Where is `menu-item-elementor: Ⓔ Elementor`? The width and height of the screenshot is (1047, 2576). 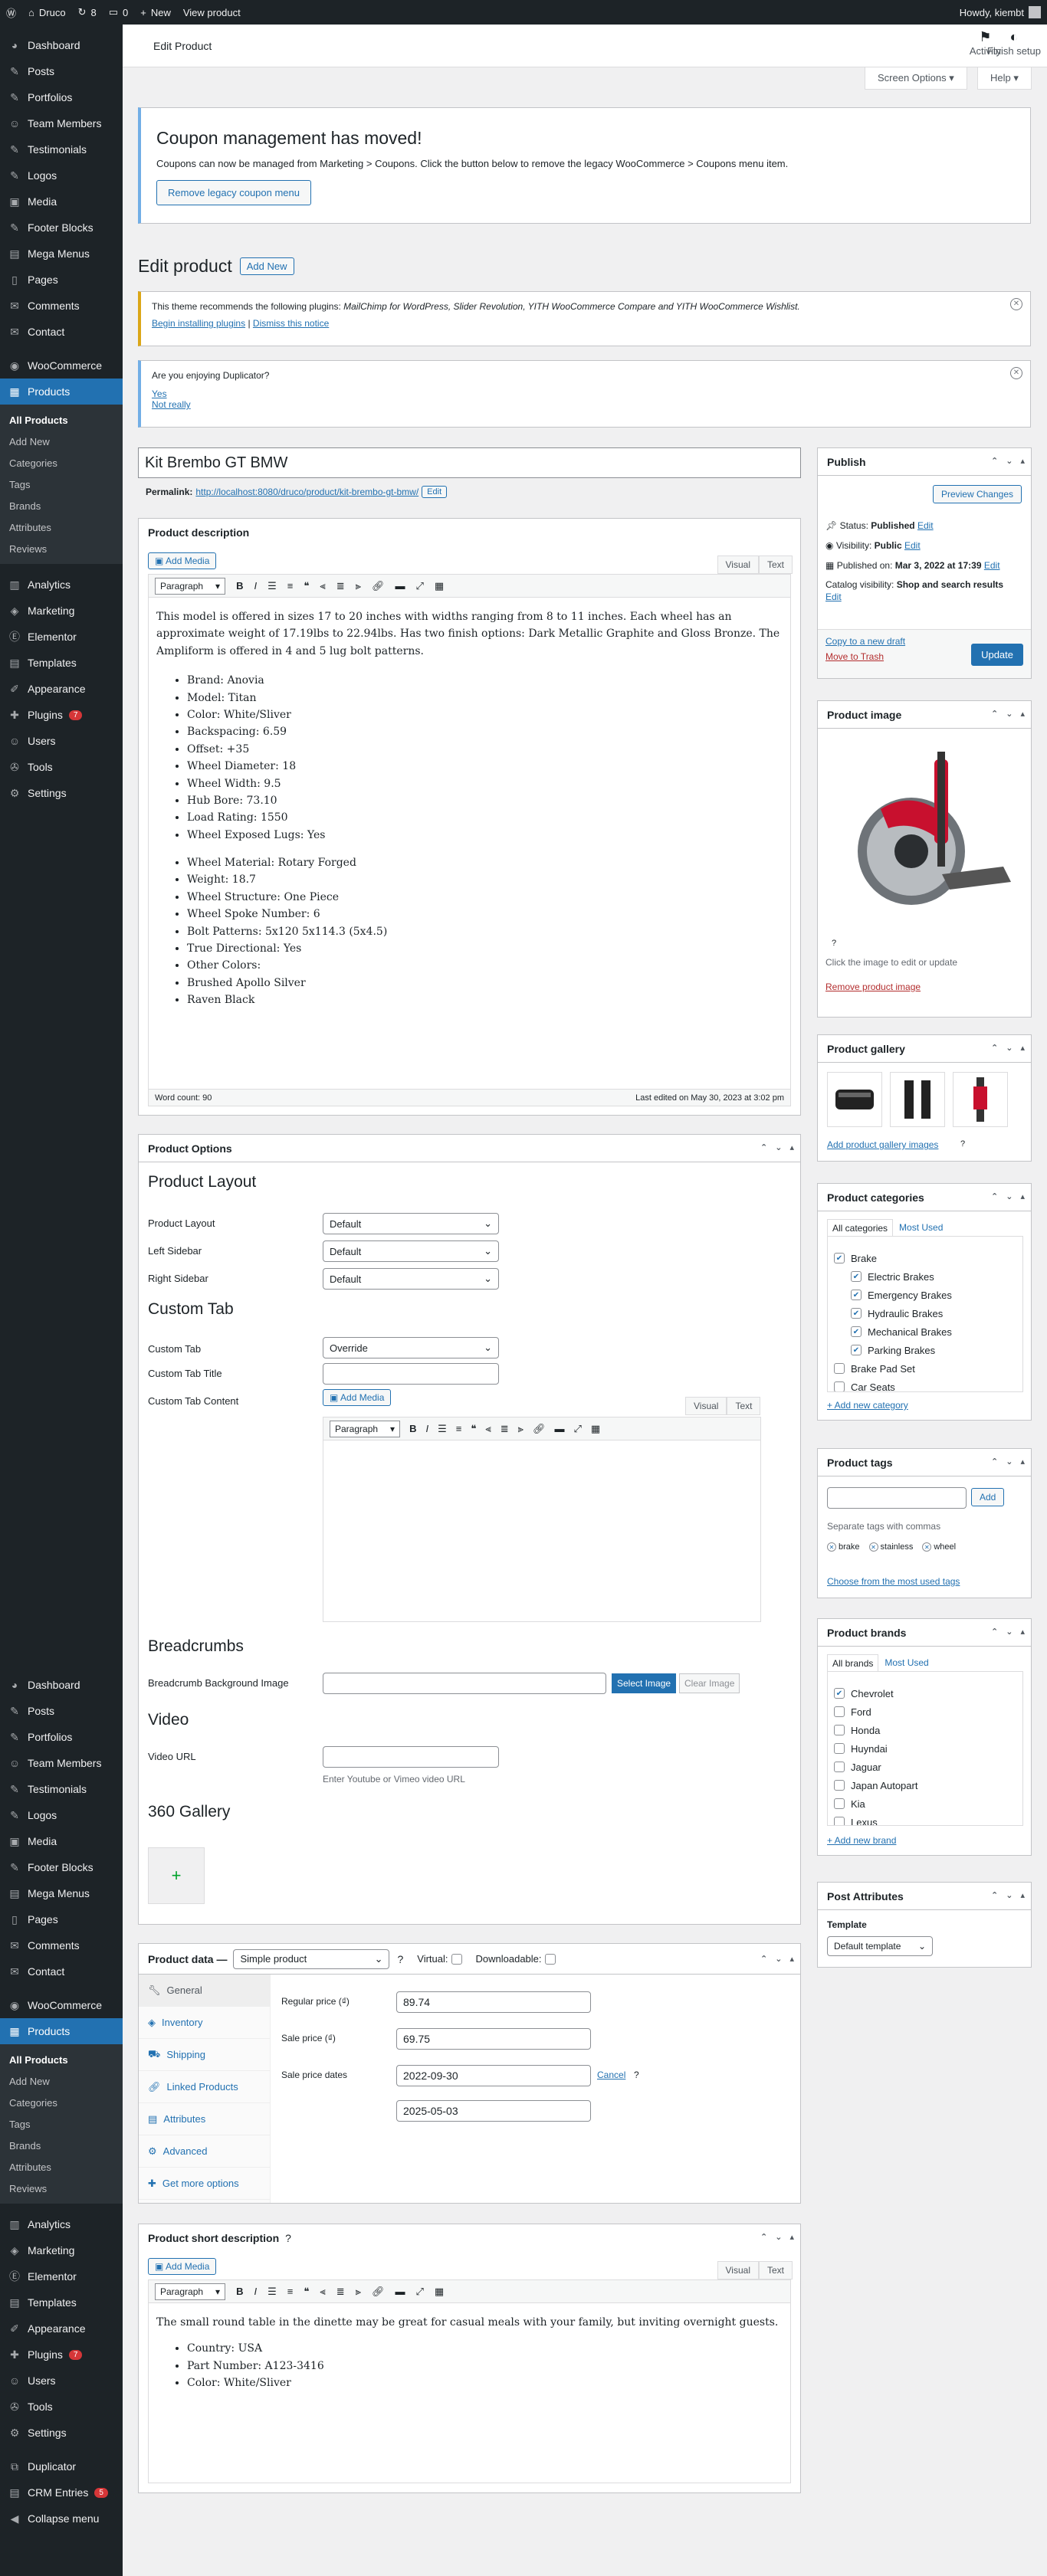 menu-item-elementor: Ⓔ Elementor is located at coordinates (61, 2276).